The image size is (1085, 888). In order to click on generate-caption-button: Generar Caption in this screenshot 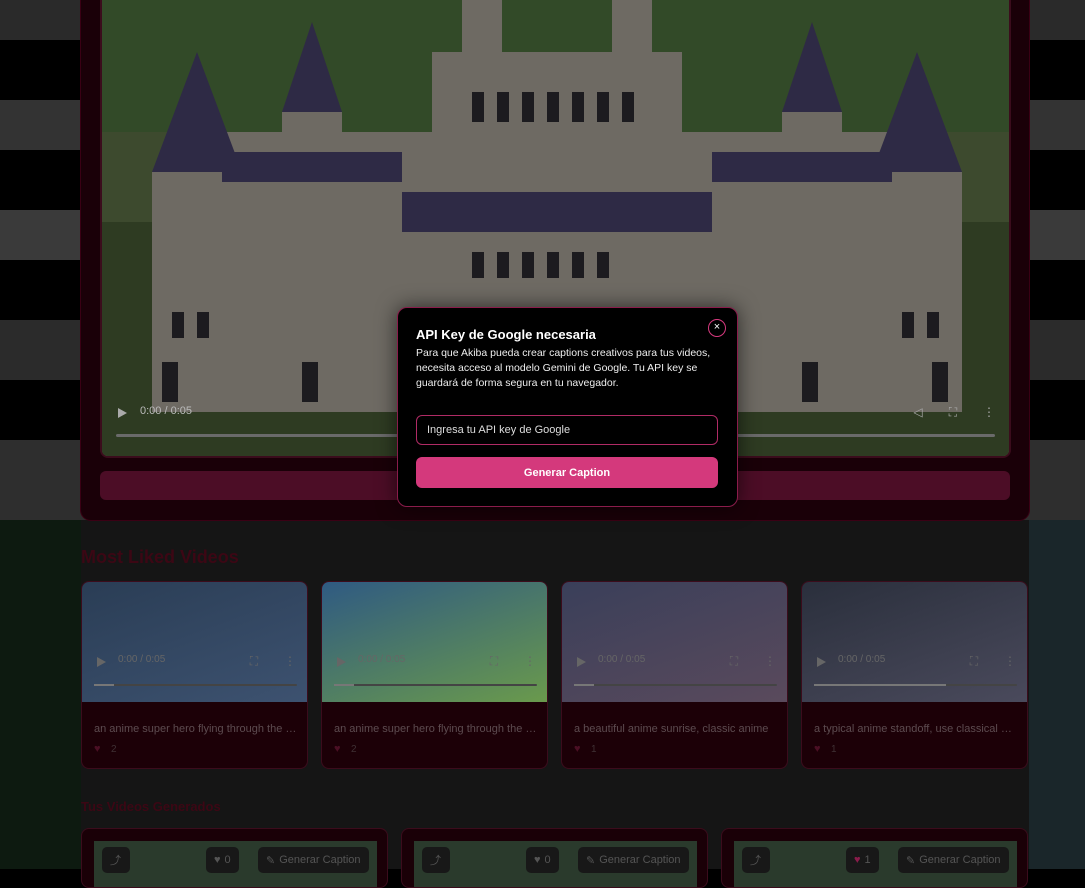, I will do `click(567, 472)`.